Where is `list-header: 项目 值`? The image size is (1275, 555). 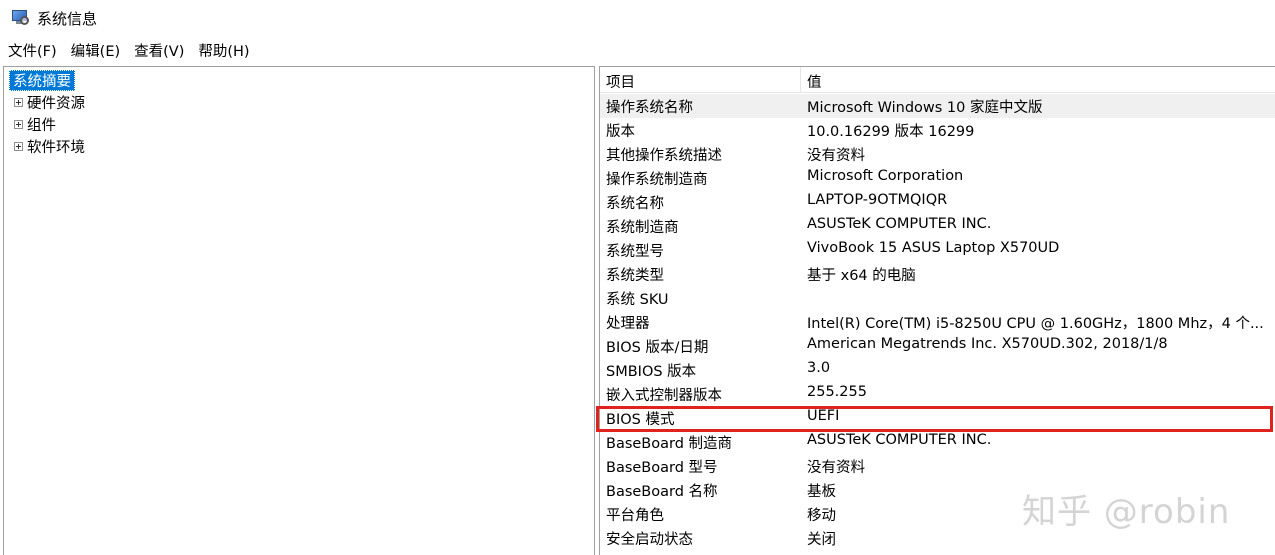
list-header: 项目 值 is located at coordinates (937, 80).